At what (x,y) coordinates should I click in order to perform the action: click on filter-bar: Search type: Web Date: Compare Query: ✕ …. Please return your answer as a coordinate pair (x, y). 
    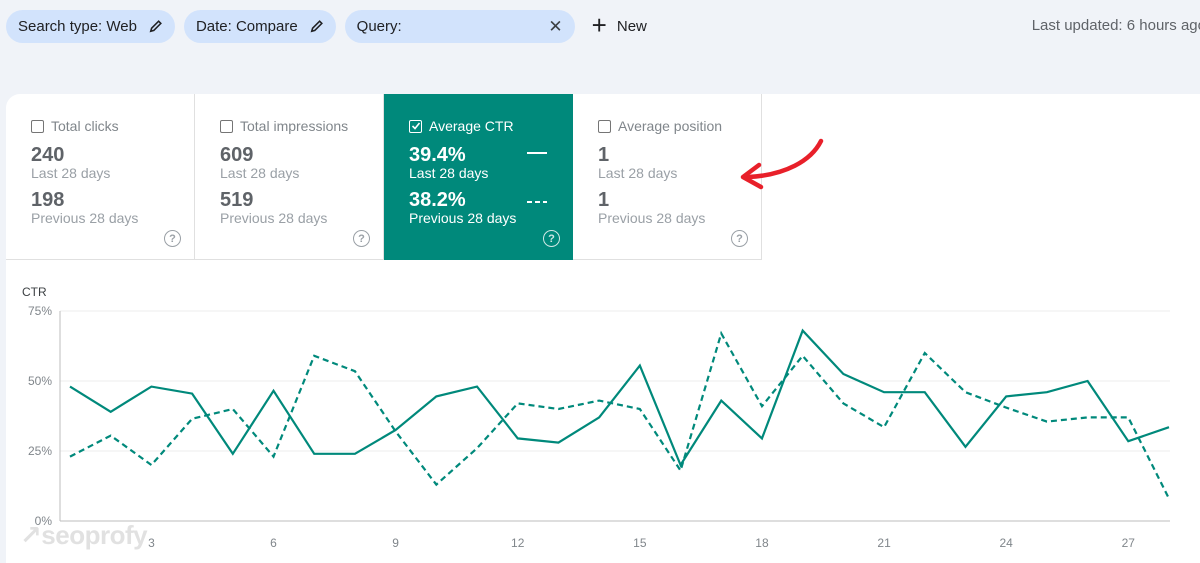
    Looking at the image, I should click on (600, 26).